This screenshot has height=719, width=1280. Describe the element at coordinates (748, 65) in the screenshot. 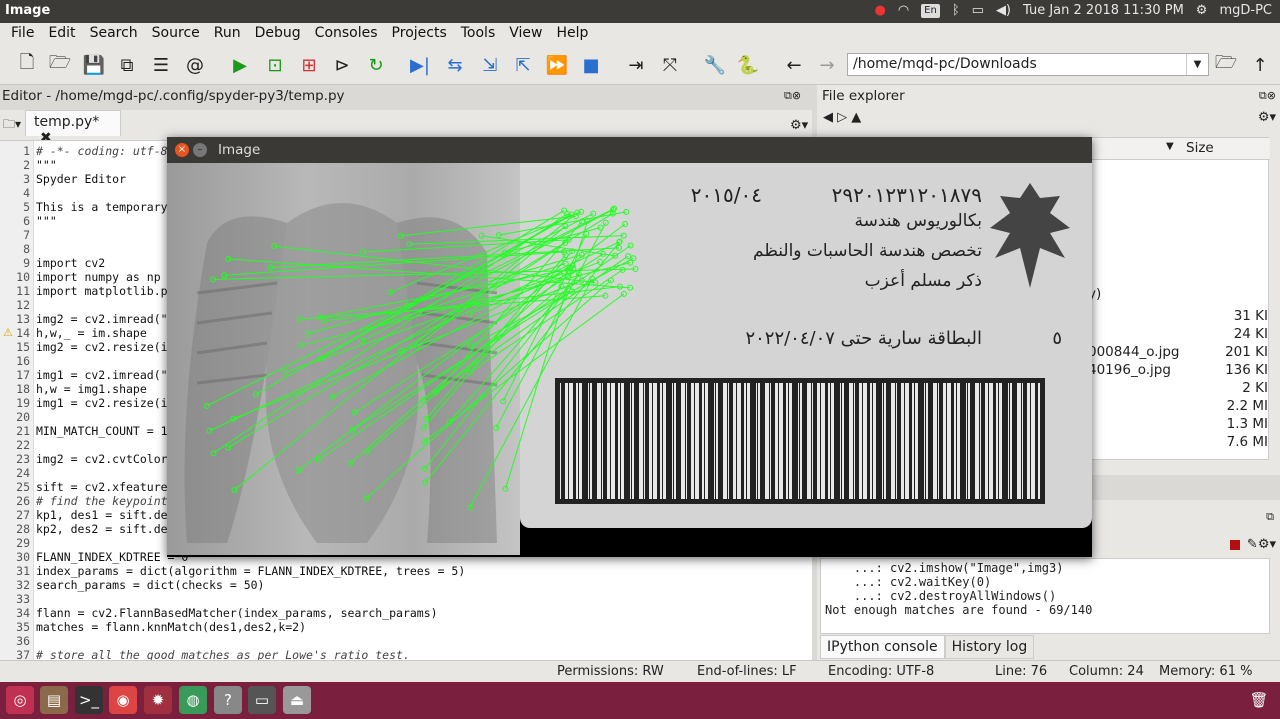

I see `python-icon: 🐍` at that location.